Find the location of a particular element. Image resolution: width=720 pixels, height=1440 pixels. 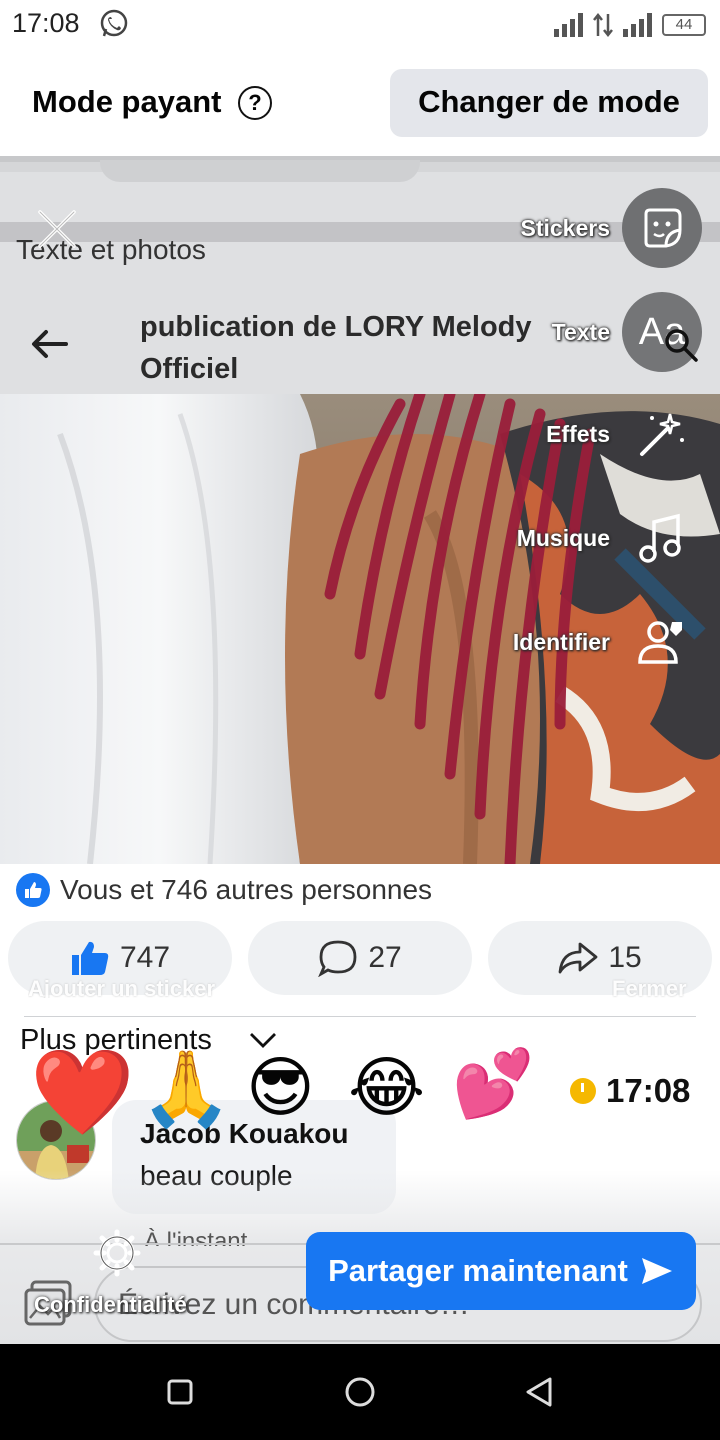

tool-text-label: Texte is located at coordinates (580, 331).